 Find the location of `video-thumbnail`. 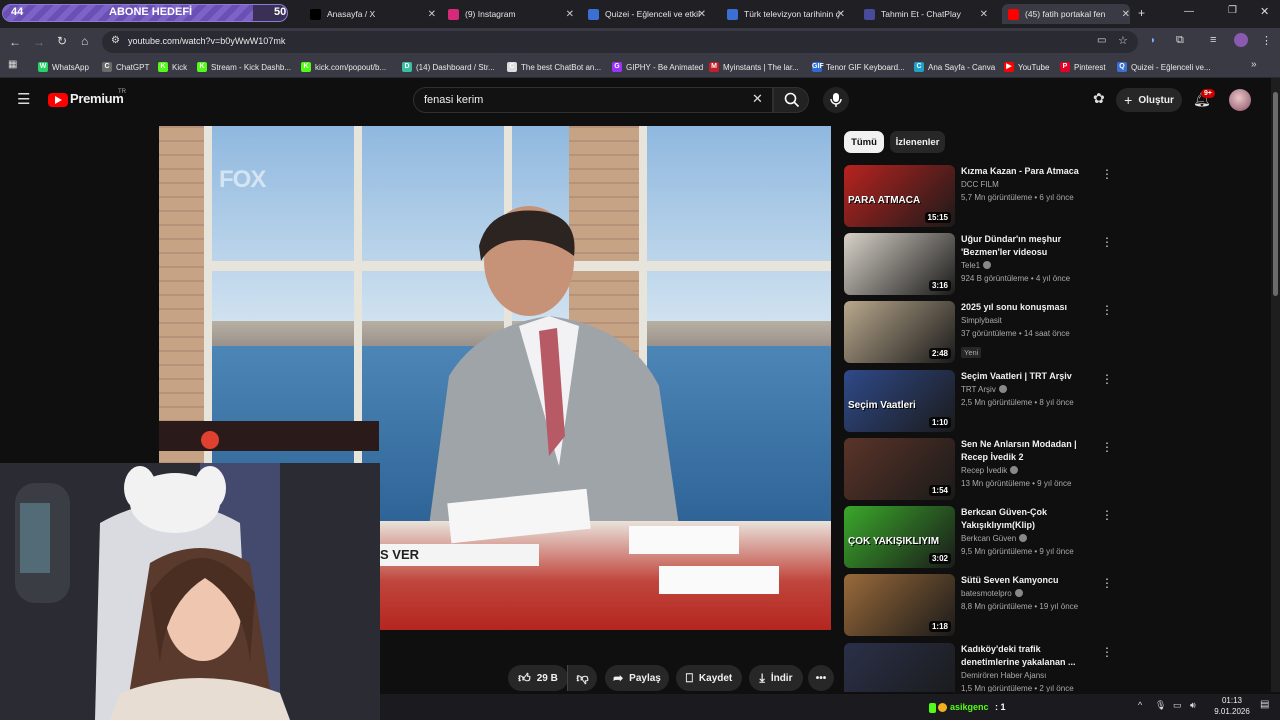

video-thumbnail is located at coordinates (899, 667).